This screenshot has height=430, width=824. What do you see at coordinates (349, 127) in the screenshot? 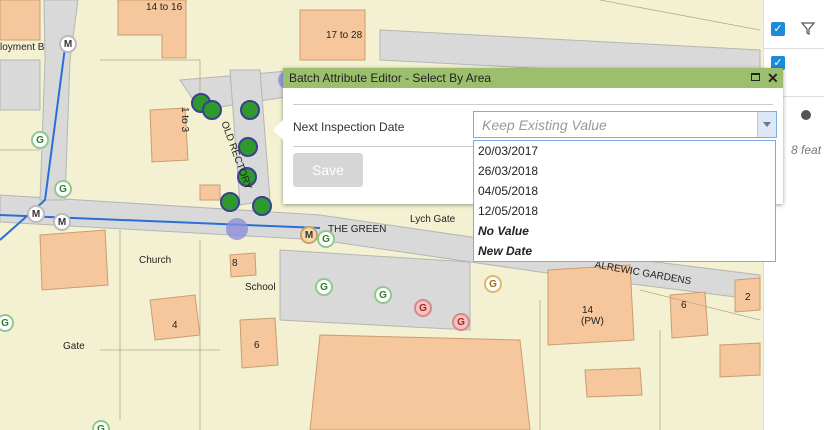
I see `next-inspection-date-label: Next Inspection Date` at bounding box center [349, 127].